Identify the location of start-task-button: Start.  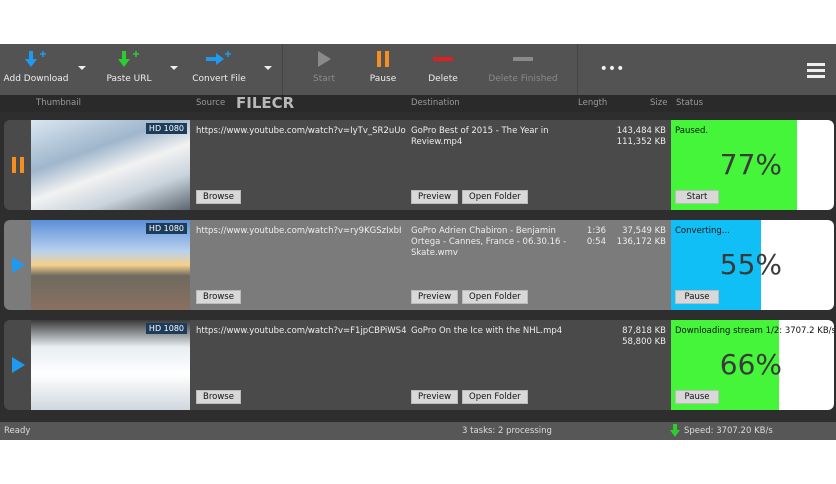
(697, 197).